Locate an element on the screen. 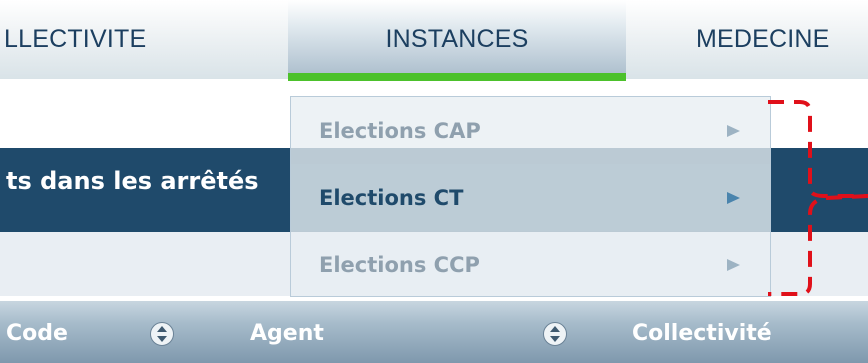 Image resolution: width=868 pixels, height=363 pixels. nav-item-label: MEDECINE is located at coordinates (763, 39).